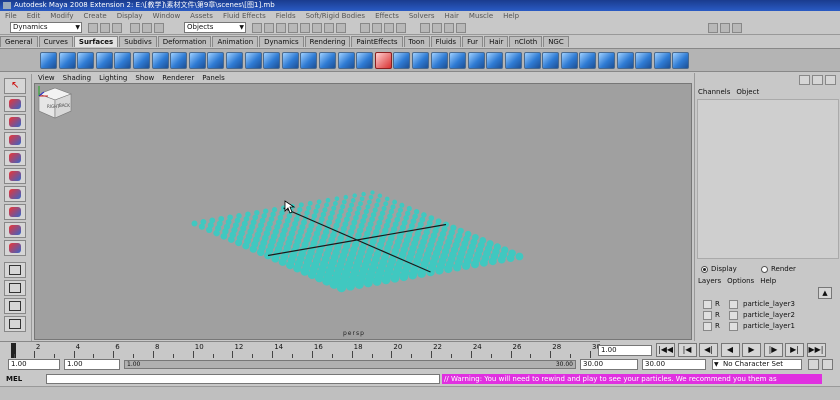 The image size is (840, 400). Describe the element at coordinates (446, 41) in the screenshot. I see `shelf-tab-fluids: Fluids` at that location.